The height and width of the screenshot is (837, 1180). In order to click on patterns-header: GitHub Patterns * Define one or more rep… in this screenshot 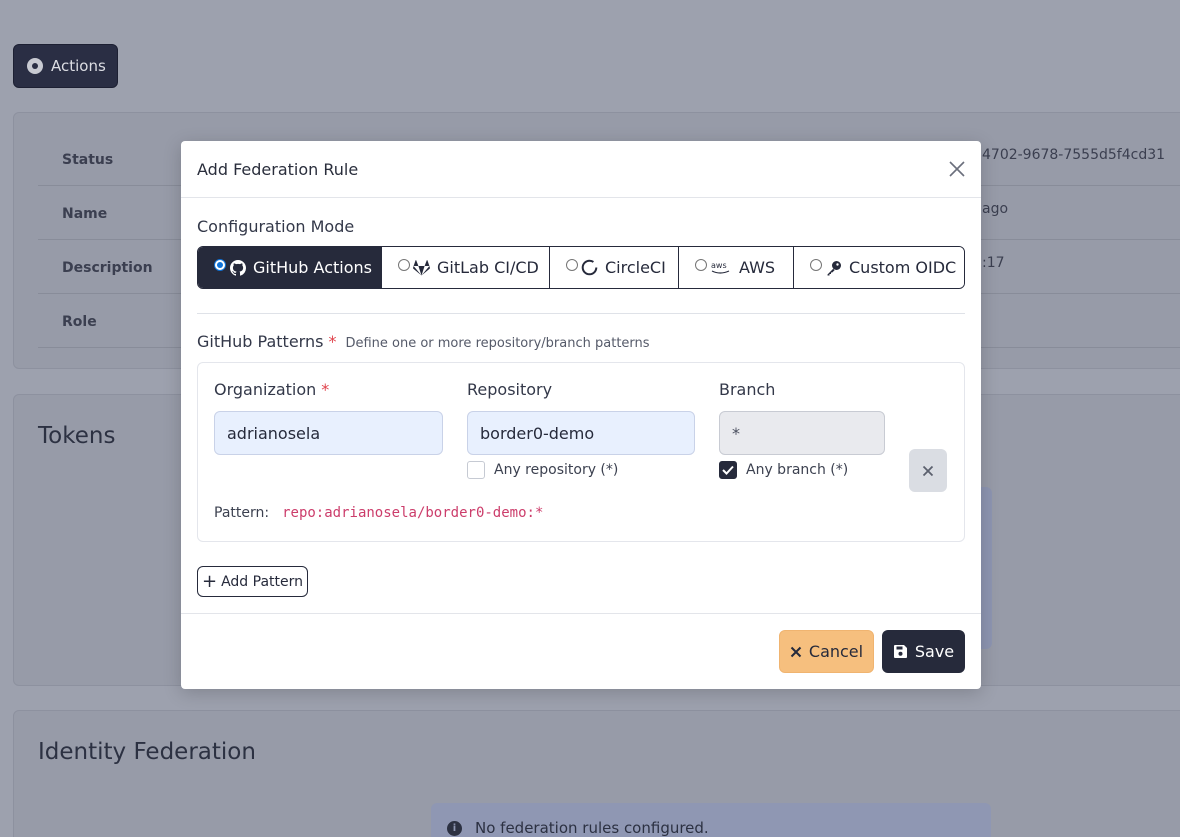, I will do `click(423, 341)`.